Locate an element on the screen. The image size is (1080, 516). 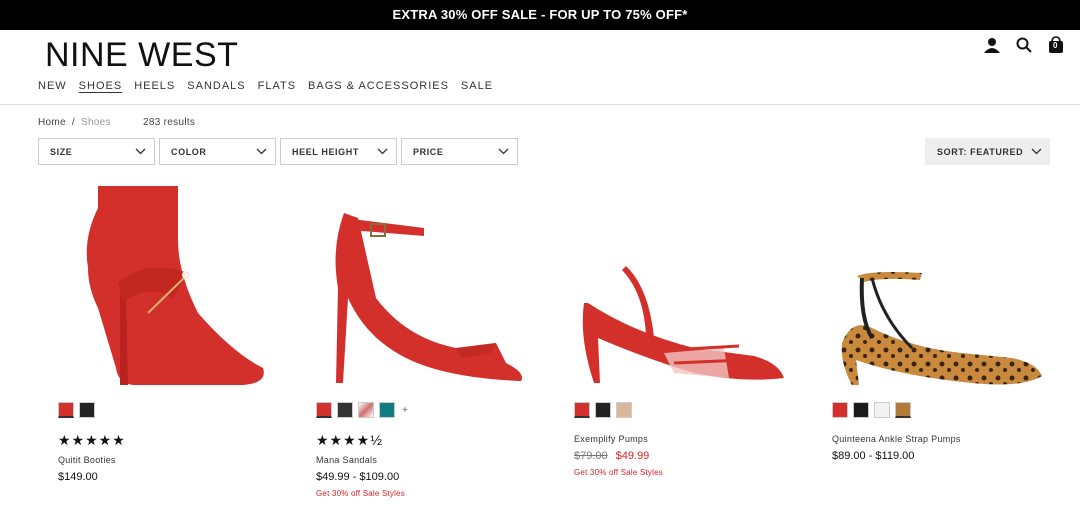
product-card: ★★★★★ Quitit Booties $149.00 is located at coordinates (158, 330).